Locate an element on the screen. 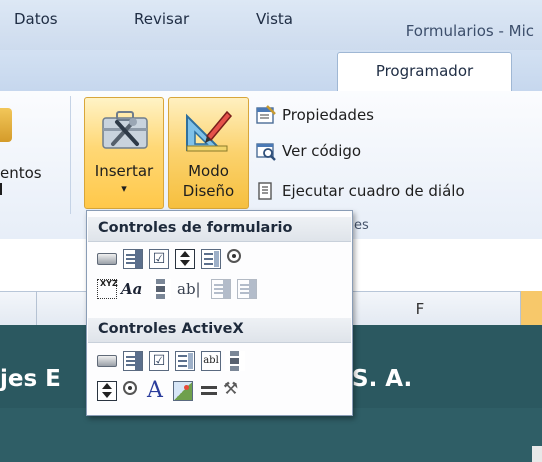 This screenshot has width=542, height=462. insertar-label: Insertar is located at coordinates (124, 171).